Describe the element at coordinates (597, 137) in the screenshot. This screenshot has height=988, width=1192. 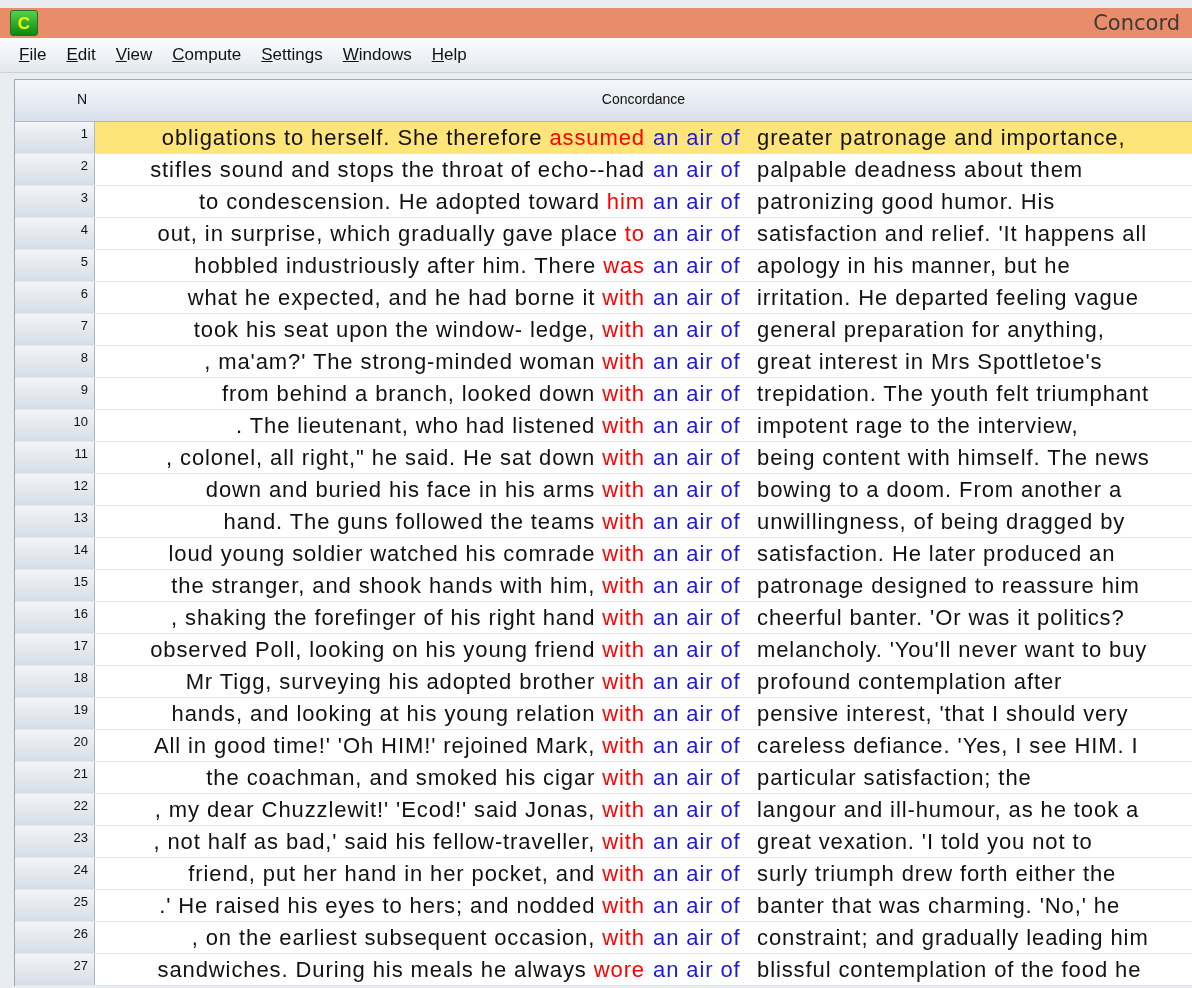
I see `collocate-word: assumed` at that location.